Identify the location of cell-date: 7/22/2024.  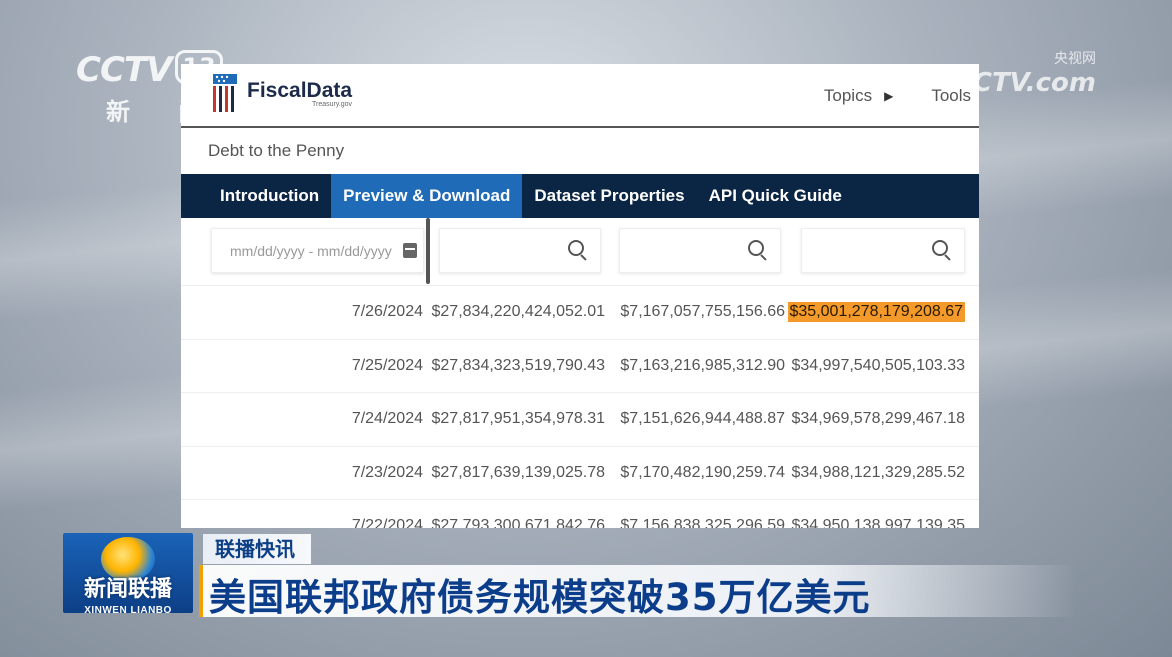
(387, 522).